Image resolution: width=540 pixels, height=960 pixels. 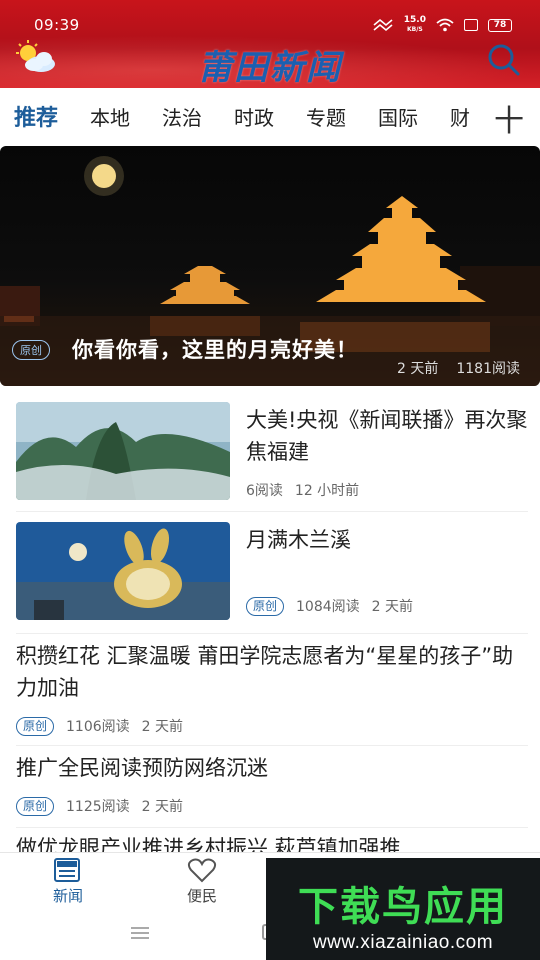 I want to click on article-reads: 1106阅读, so click(x=98, y=727).